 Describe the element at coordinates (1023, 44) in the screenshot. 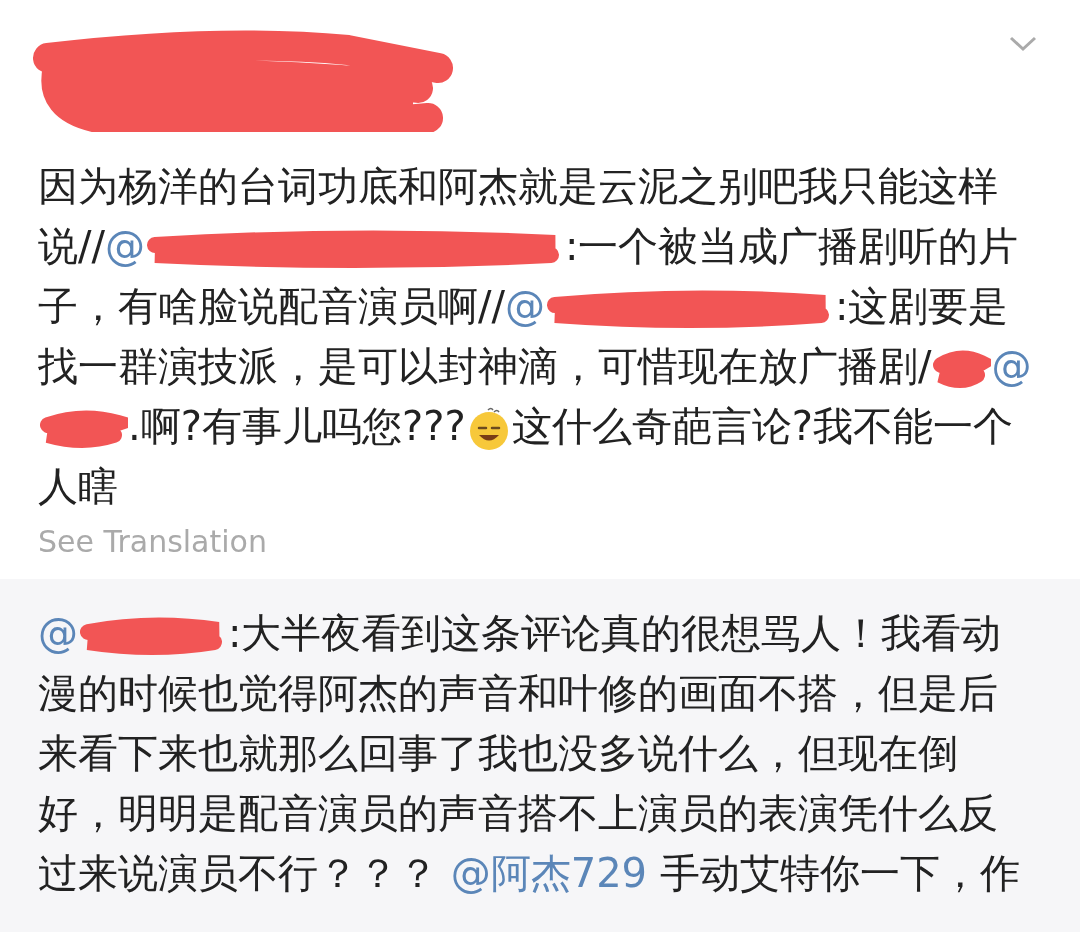

I see `chevron-down-icon` at that location.